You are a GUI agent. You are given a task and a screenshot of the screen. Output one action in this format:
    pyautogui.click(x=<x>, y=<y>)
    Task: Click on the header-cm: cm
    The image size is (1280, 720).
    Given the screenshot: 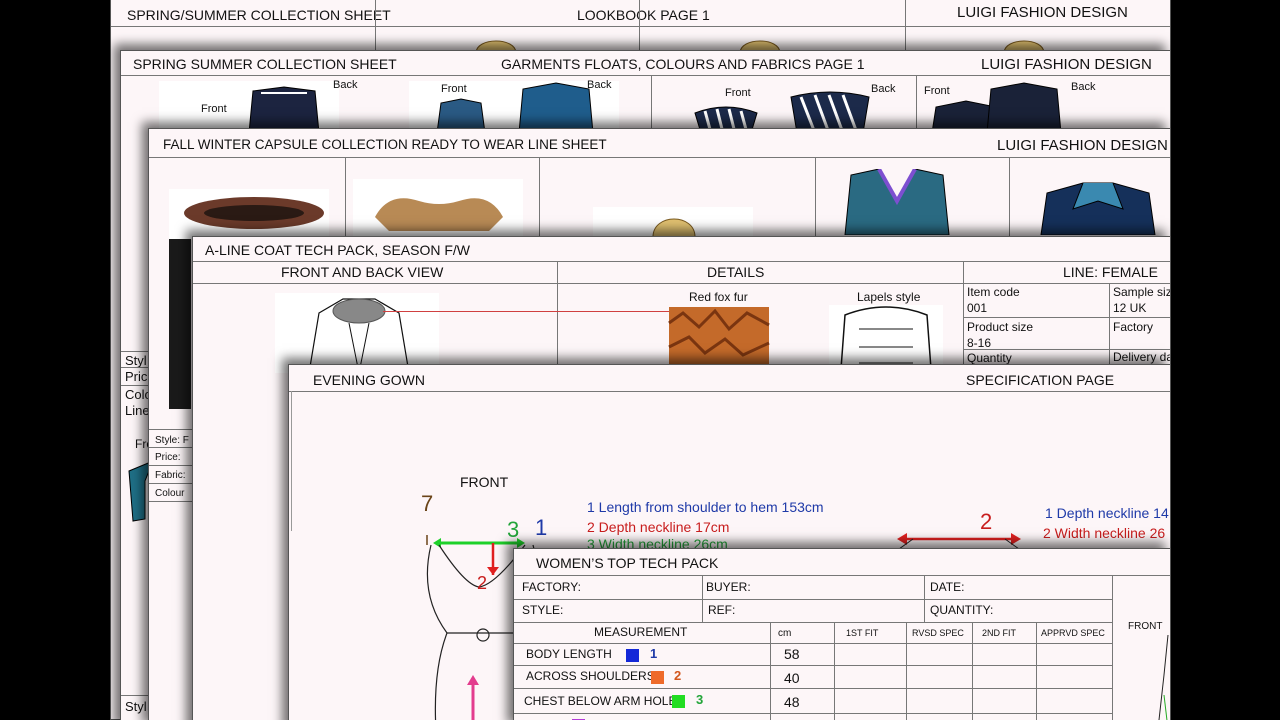 What is the action you would take?
    pyautogui.click(x=785, y=633)
    